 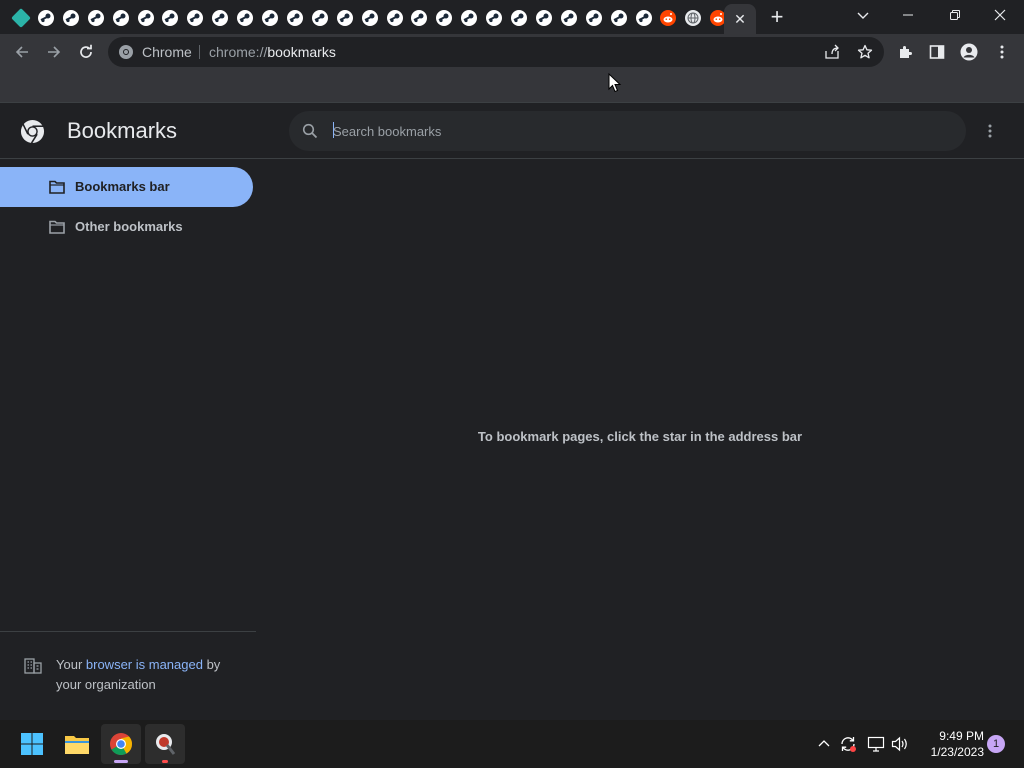 I want to click on reddit-icon, so click(x=668, y=18).